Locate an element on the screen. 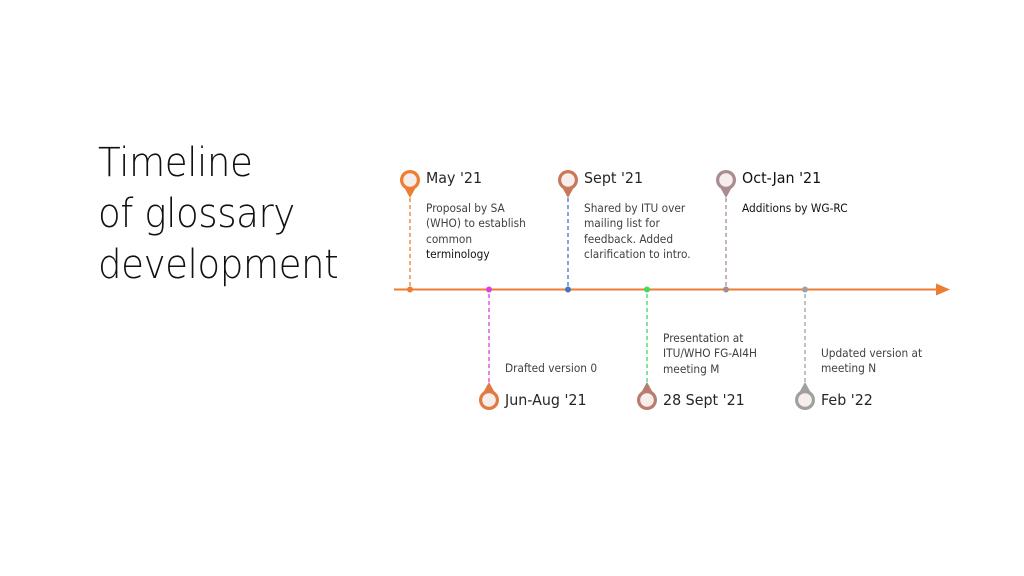 The image size is (1024, 576). desc-line: common is located at coordinates (449, 238).